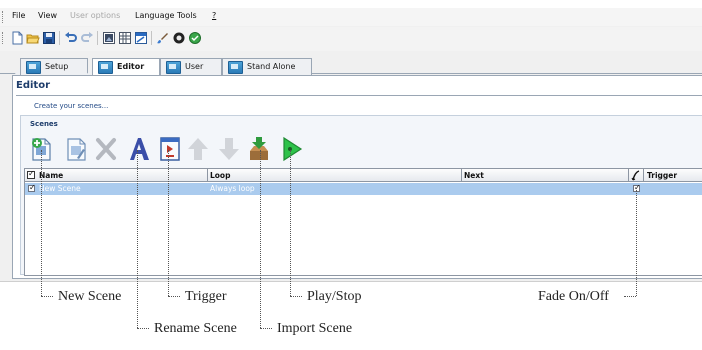 The image size is (702, 350). What do you see at coordinates (359, 95) in the screenshot?
I see `editor-title-divider` at bounding box center [359, 95].